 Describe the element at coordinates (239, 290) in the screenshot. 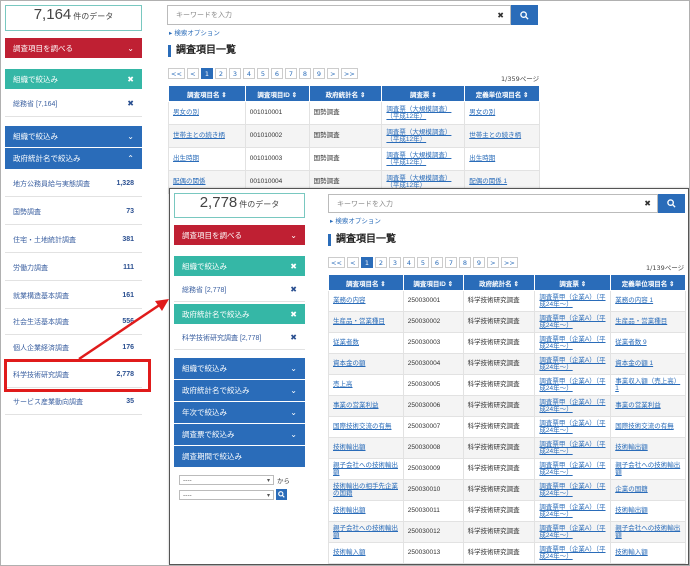

I see `org-selected-item: 総務省 [2,778] ✖` at that location.